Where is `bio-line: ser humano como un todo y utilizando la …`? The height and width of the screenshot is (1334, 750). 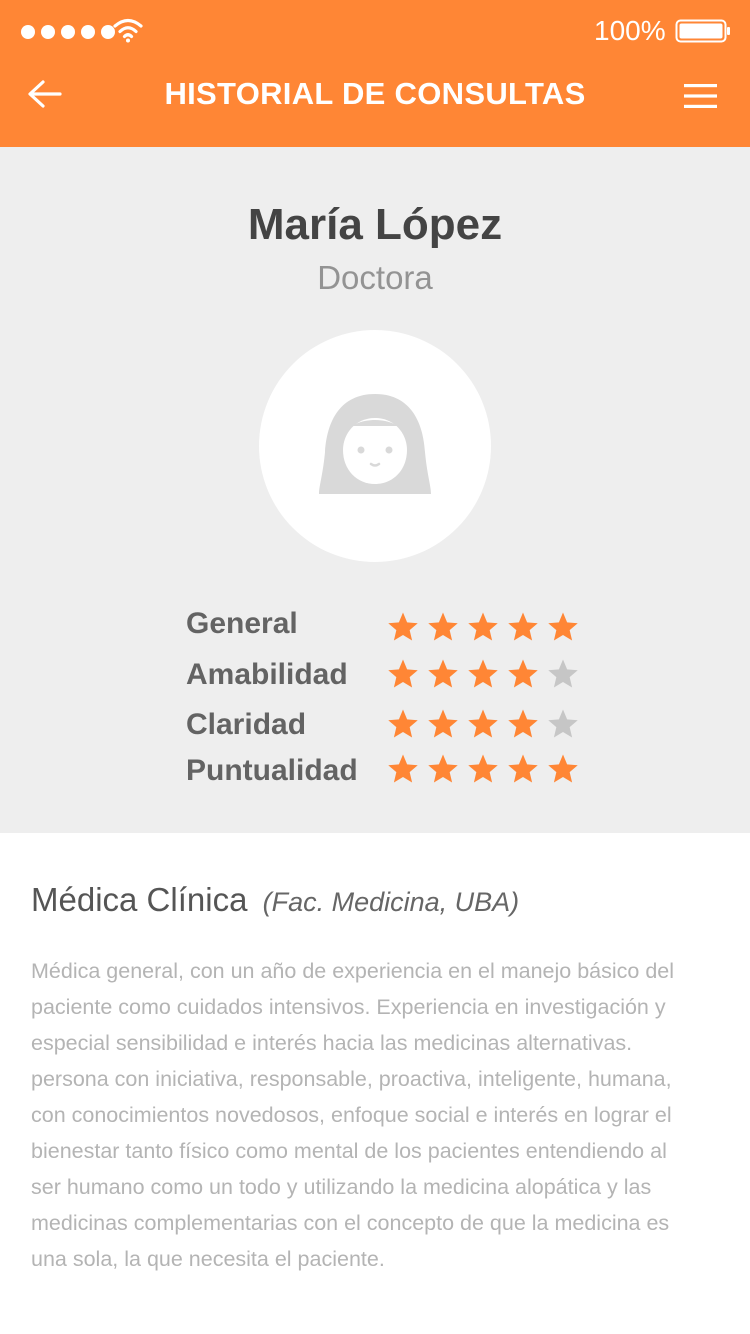 bio-line: ser humano como un todo y utilizando la … is located at coordinates (341, 1187).